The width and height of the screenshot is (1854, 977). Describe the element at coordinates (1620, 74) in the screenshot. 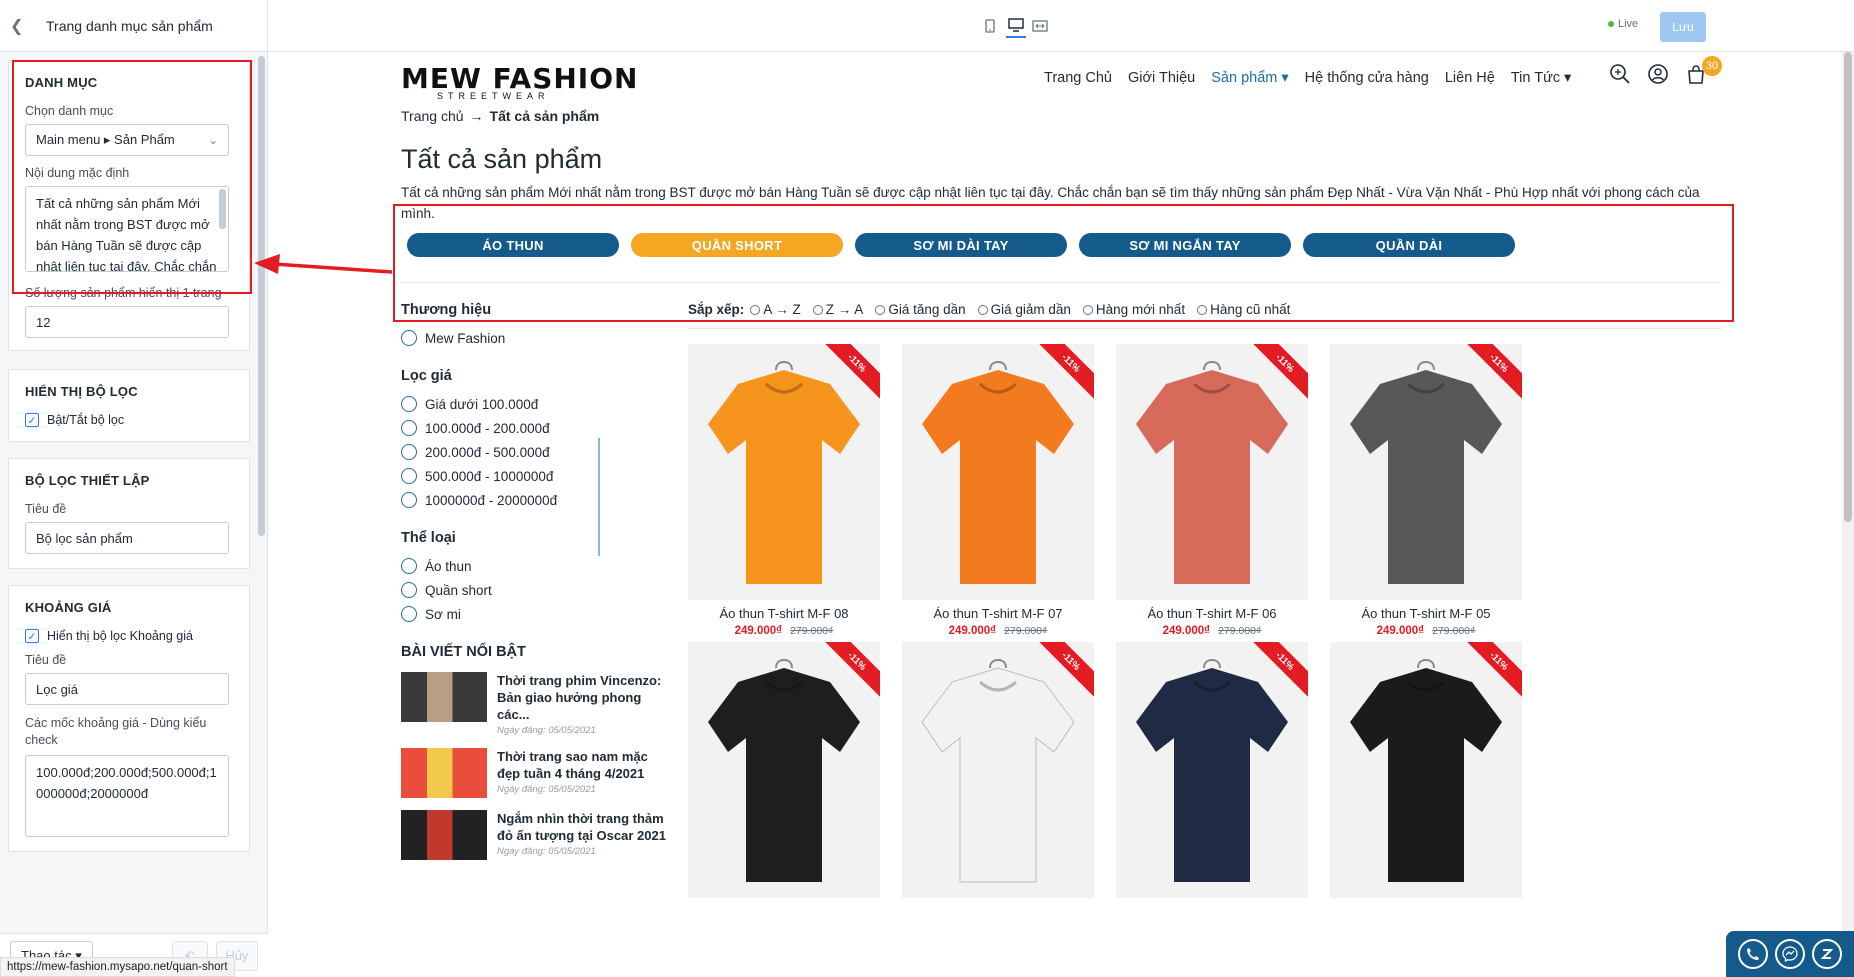

I see `search-icon` at that location.